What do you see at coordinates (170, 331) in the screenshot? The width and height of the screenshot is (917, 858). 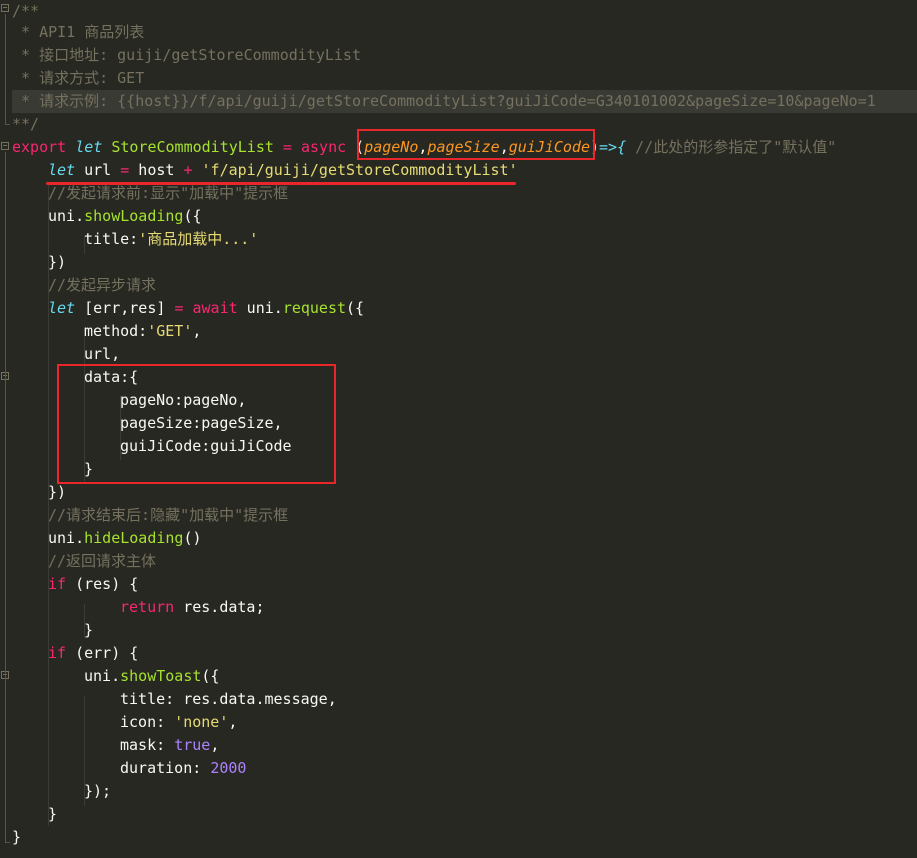 I see `token-string: 'GET'` at bounding box center [170, 331].